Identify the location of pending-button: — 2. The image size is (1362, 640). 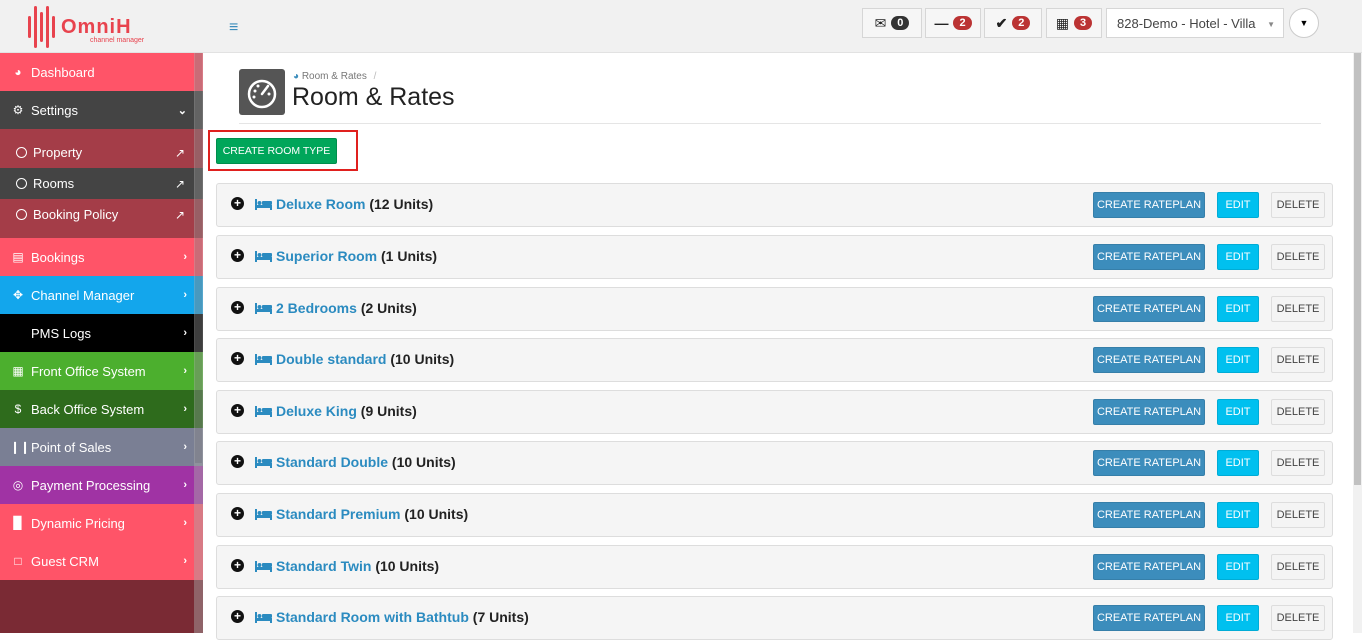
(953, 23).